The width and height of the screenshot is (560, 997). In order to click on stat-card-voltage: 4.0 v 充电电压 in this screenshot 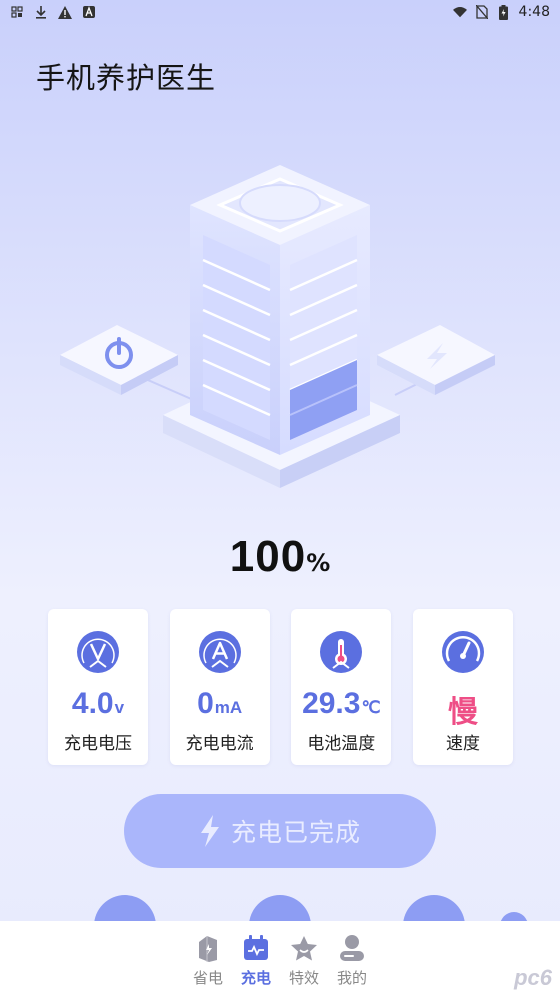, I will do `click(98, 687)`.